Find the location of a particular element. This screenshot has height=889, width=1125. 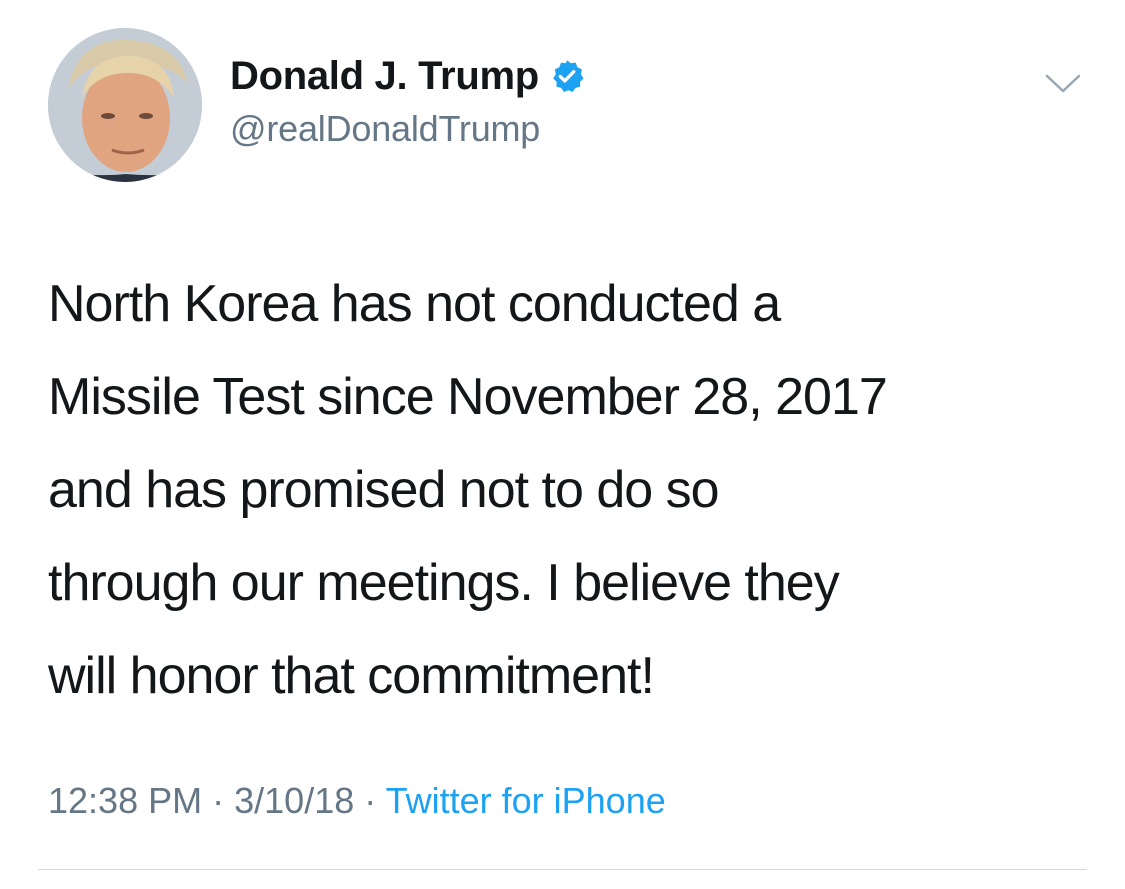

tweet-source-link: Twitter for iPhone is located at coordinates (526, 800).